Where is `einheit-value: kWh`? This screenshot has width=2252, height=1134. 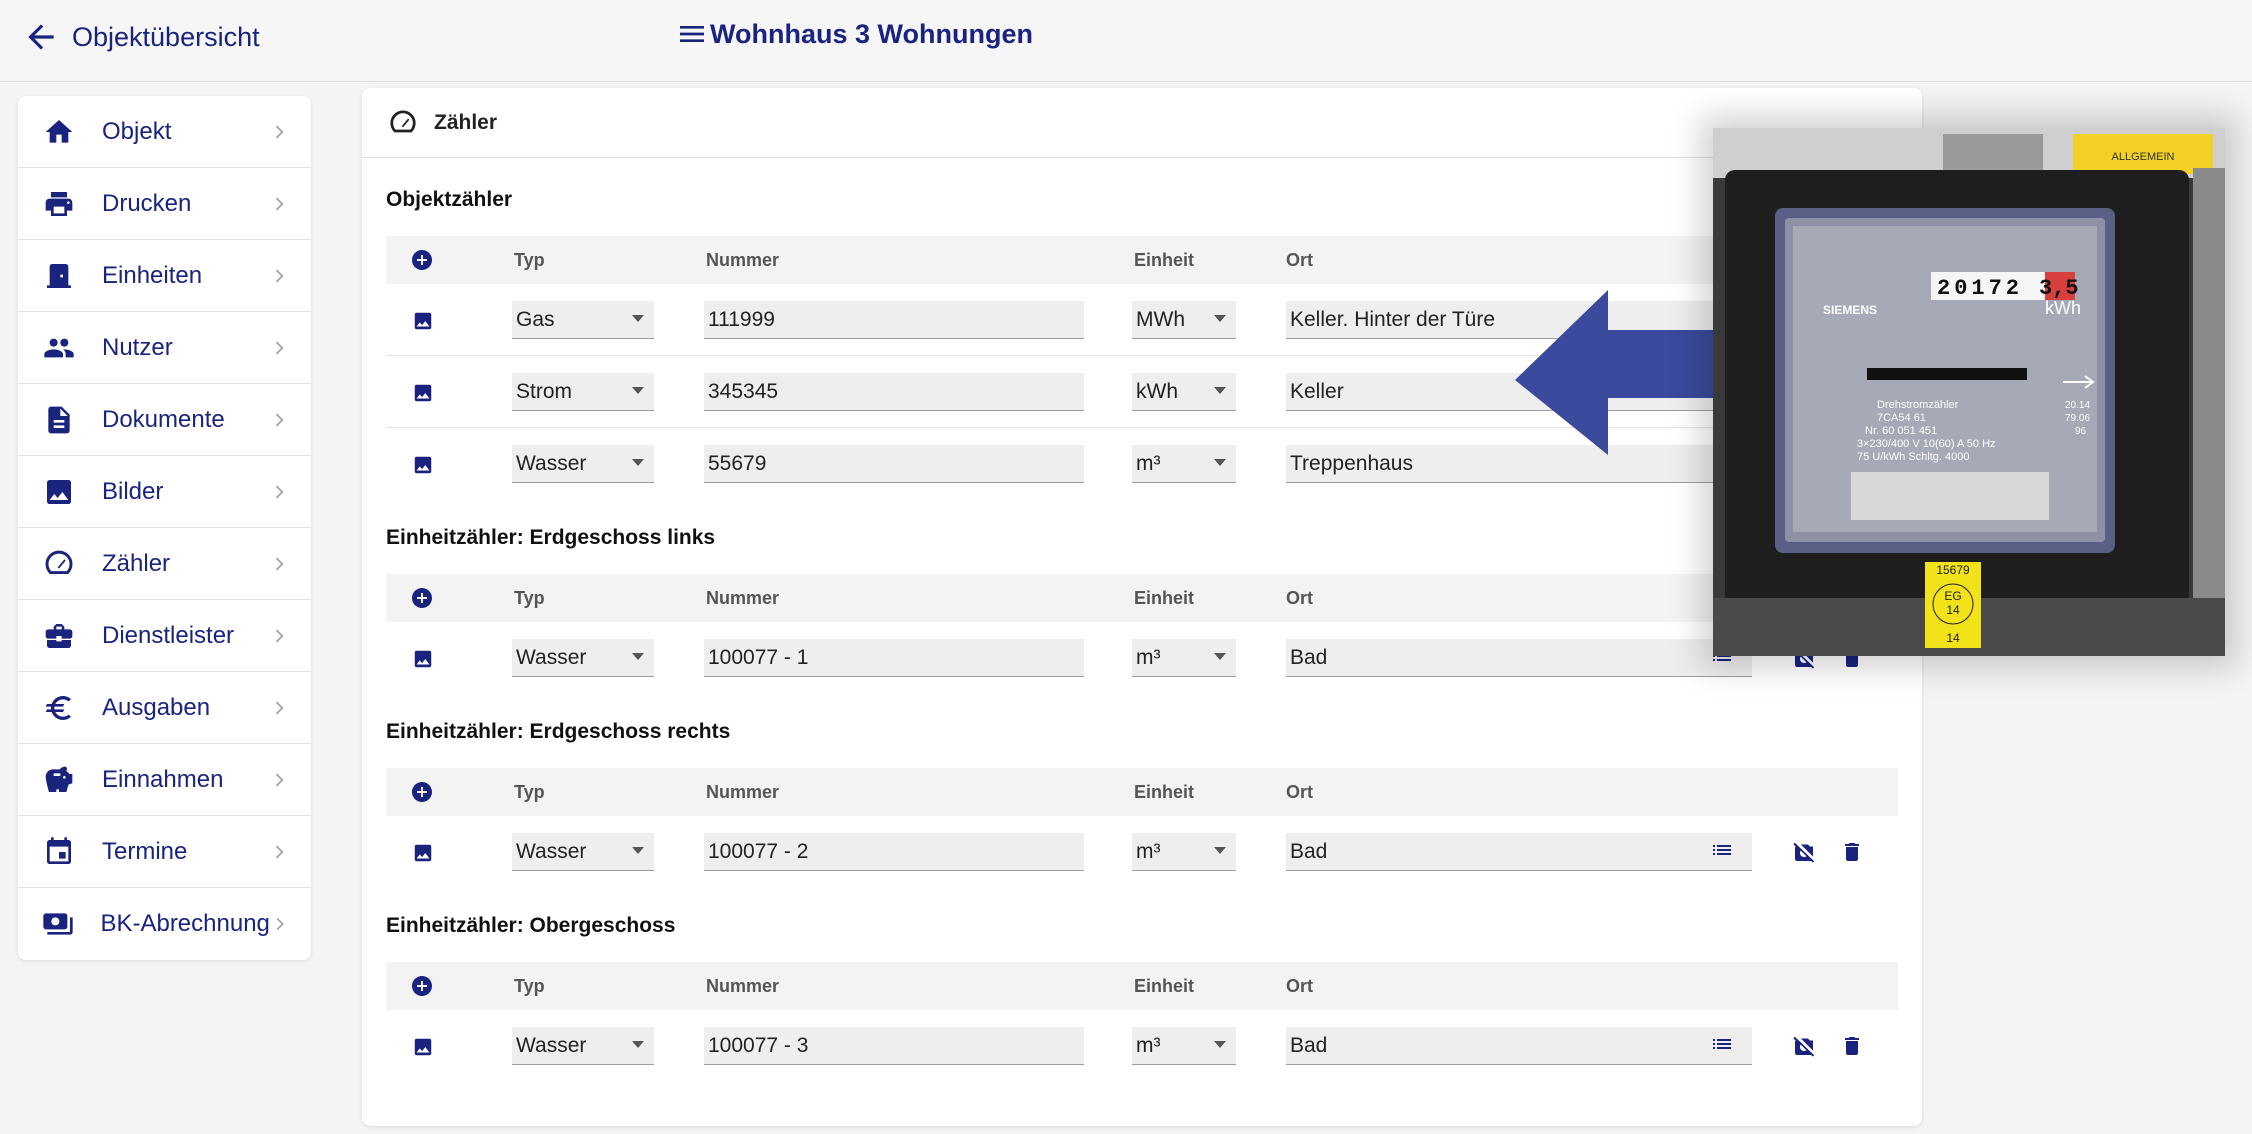 einheit-value: kWh is located at coordinates (1157, 391).